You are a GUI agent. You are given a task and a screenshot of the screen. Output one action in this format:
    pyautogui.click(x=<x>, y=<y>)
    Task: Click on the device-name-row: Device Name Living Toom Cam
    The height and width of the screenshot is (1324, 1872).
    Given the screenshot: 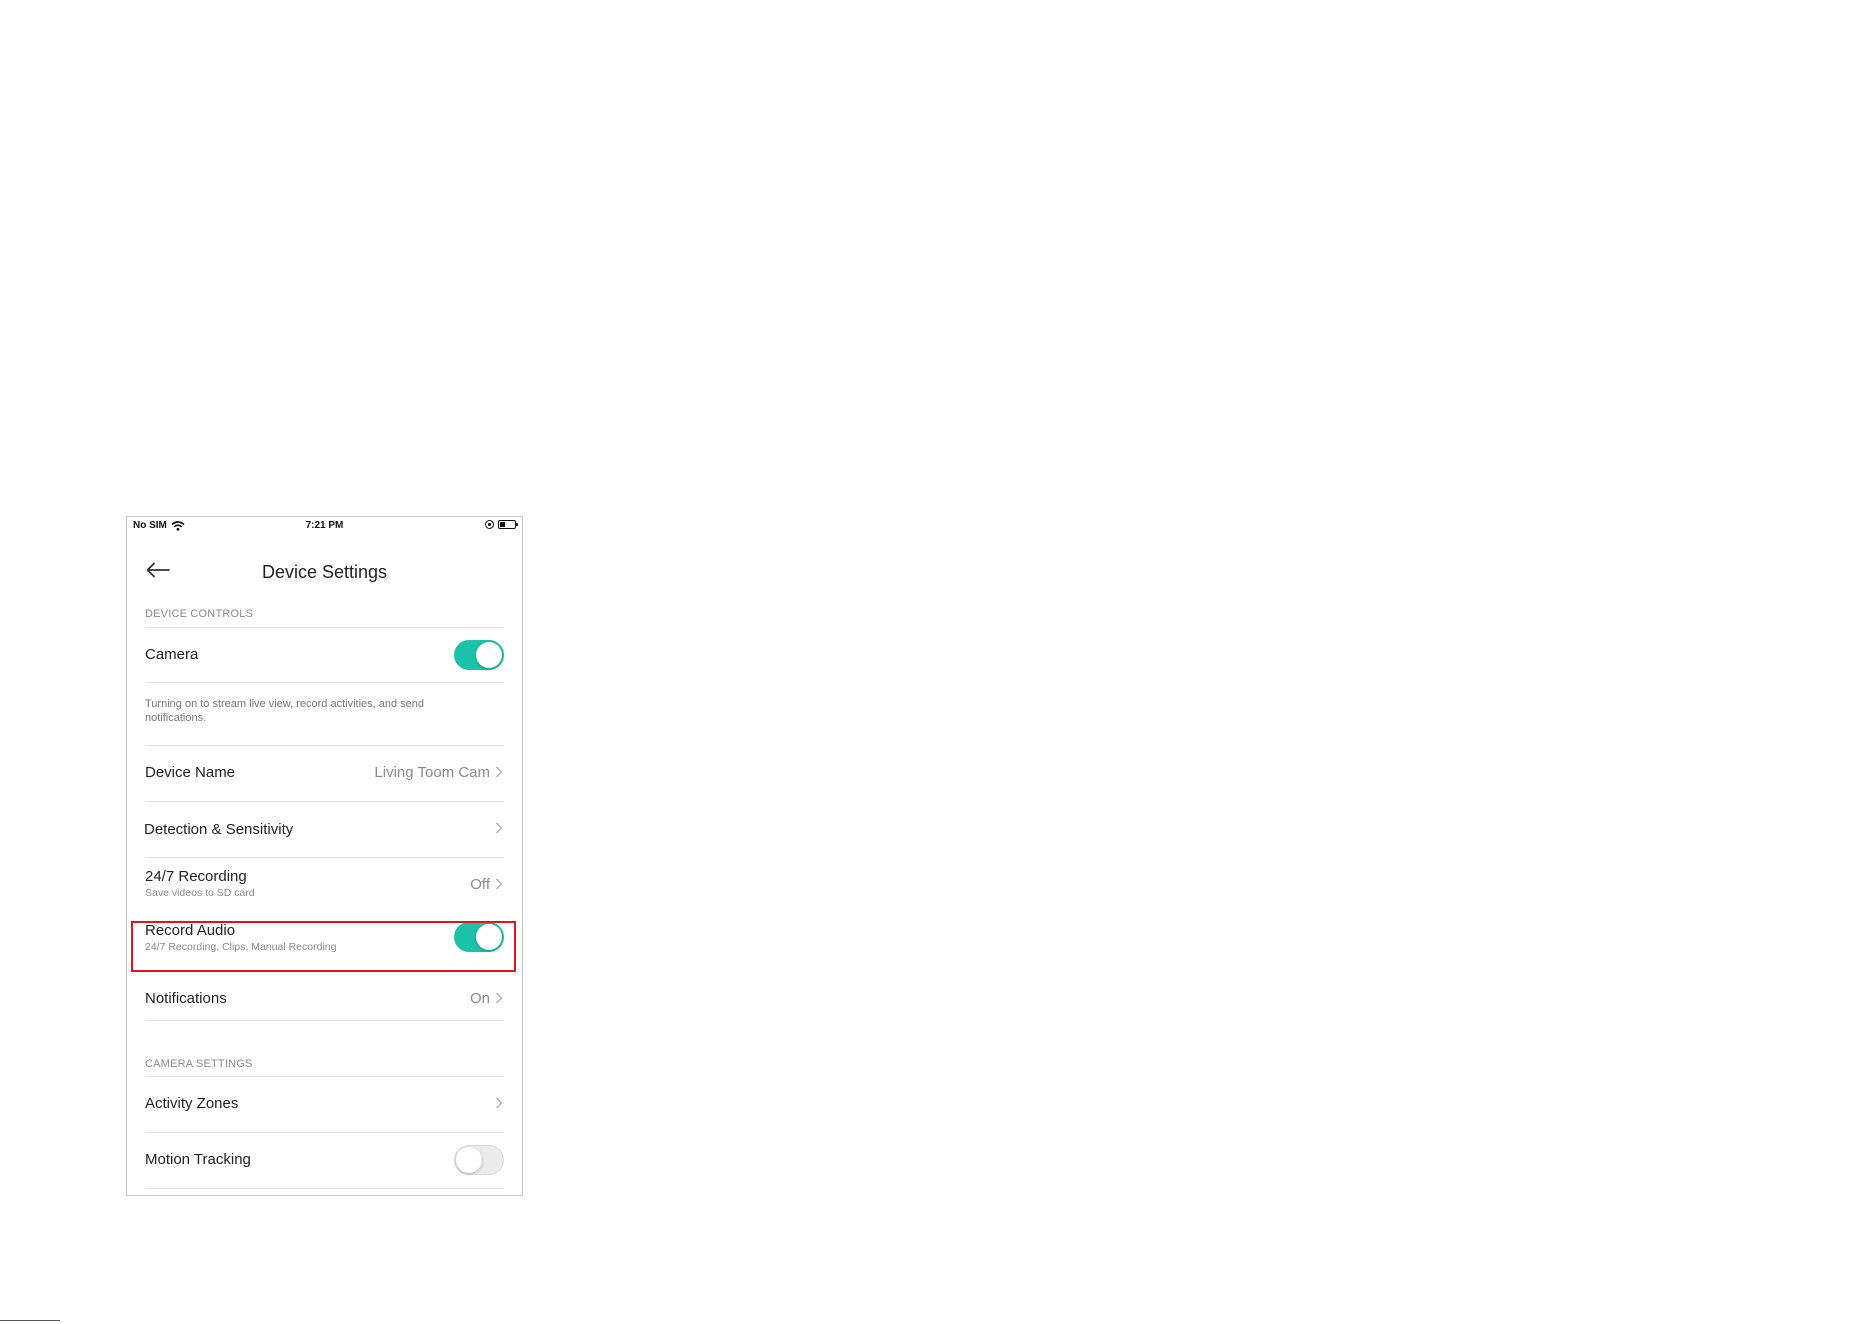 What is the action you would take?
    pyautogui.click(x=324, y=773)
    